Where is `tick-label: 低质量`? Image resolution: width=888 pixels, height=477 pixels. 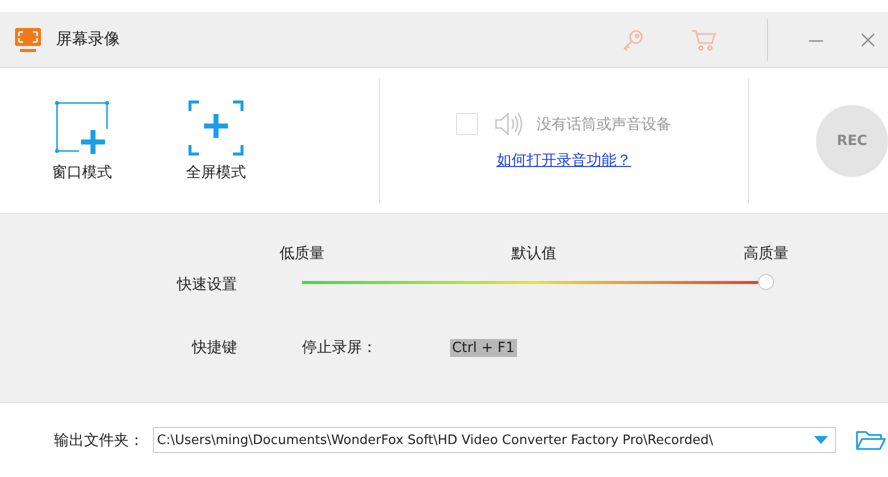 tick-label: 低质量 is located at coordinates (302, 253).